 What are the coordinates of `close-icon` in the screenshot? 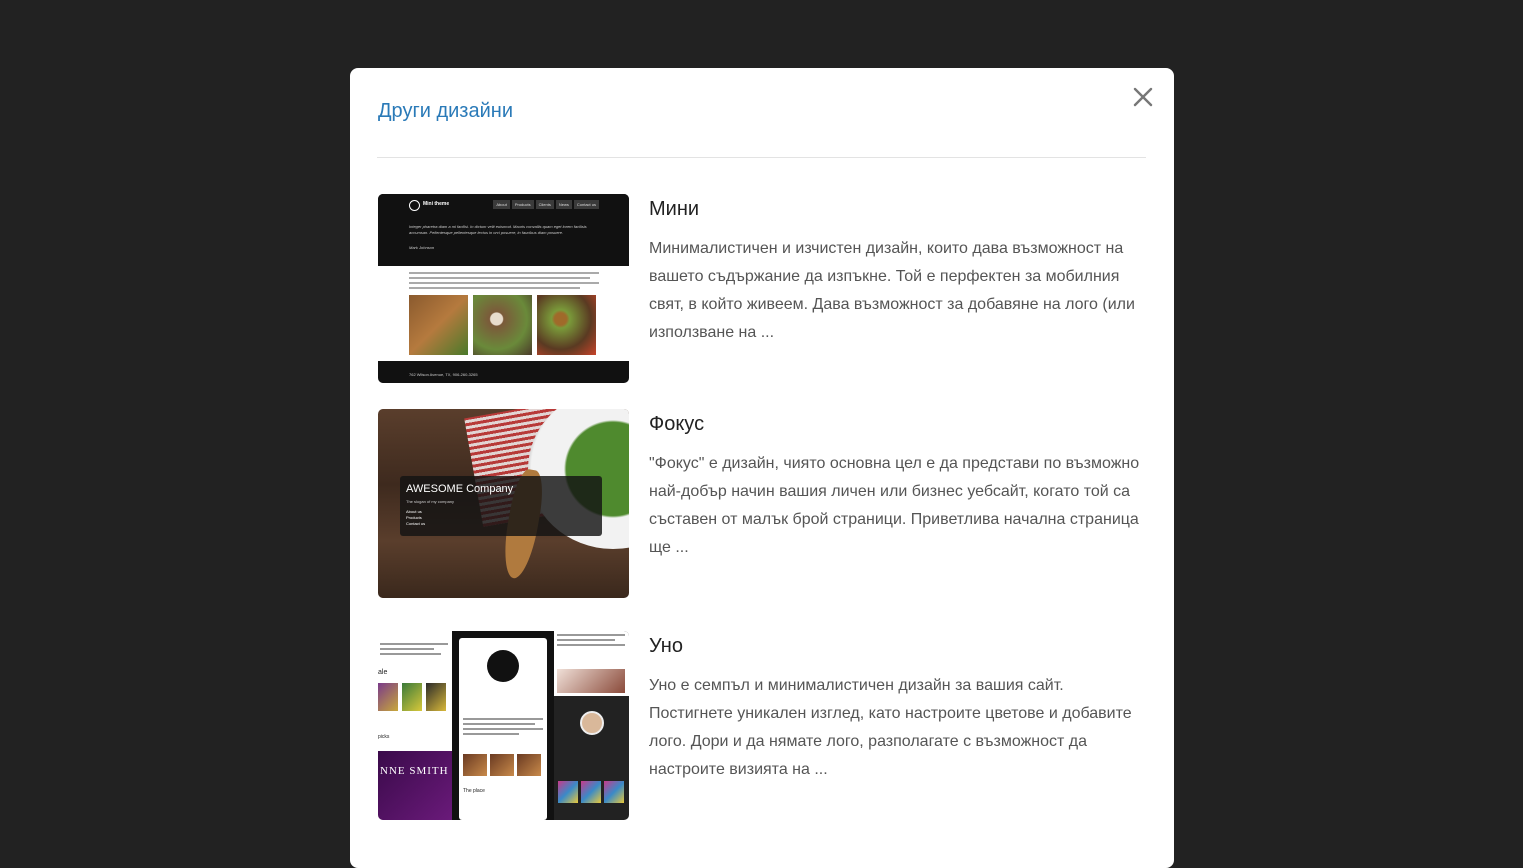 It's located at (1143, 97).